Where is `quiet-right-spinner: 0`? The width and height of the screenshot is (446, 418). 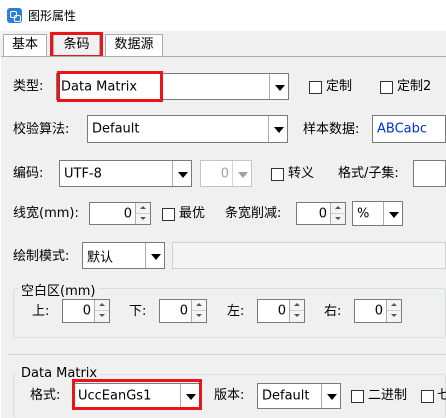 quiet-right-spinner: 0 is located at coordinates (378, 311).